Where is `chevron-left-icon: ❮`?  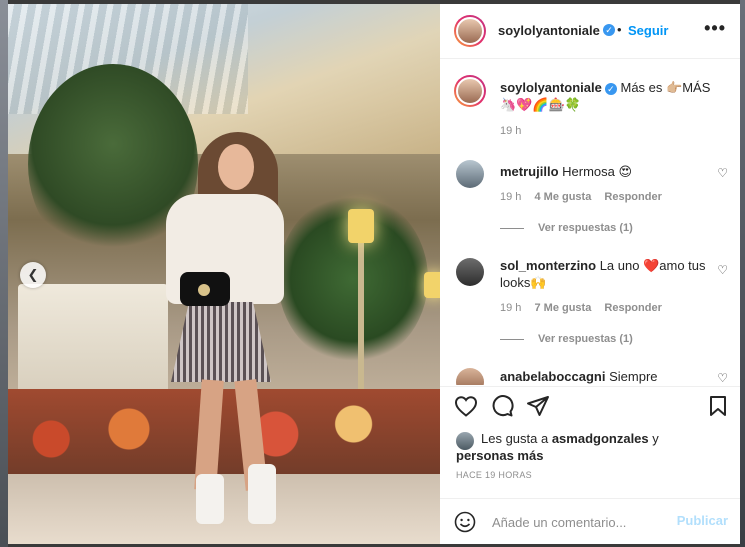
chevron-left-icon: ❮ is located at coordinates (33, 274).